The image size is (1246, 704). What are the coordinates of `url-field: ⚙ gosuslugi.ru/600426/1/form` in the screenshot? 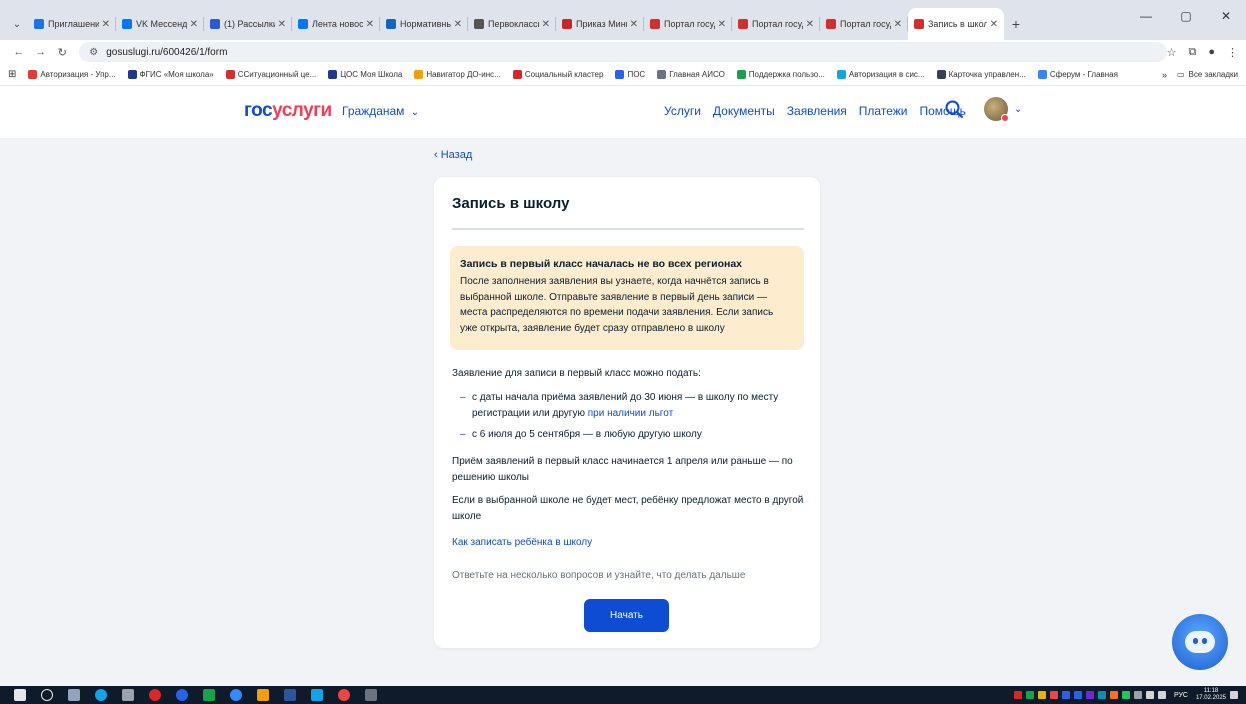 It's located at (623, 52).